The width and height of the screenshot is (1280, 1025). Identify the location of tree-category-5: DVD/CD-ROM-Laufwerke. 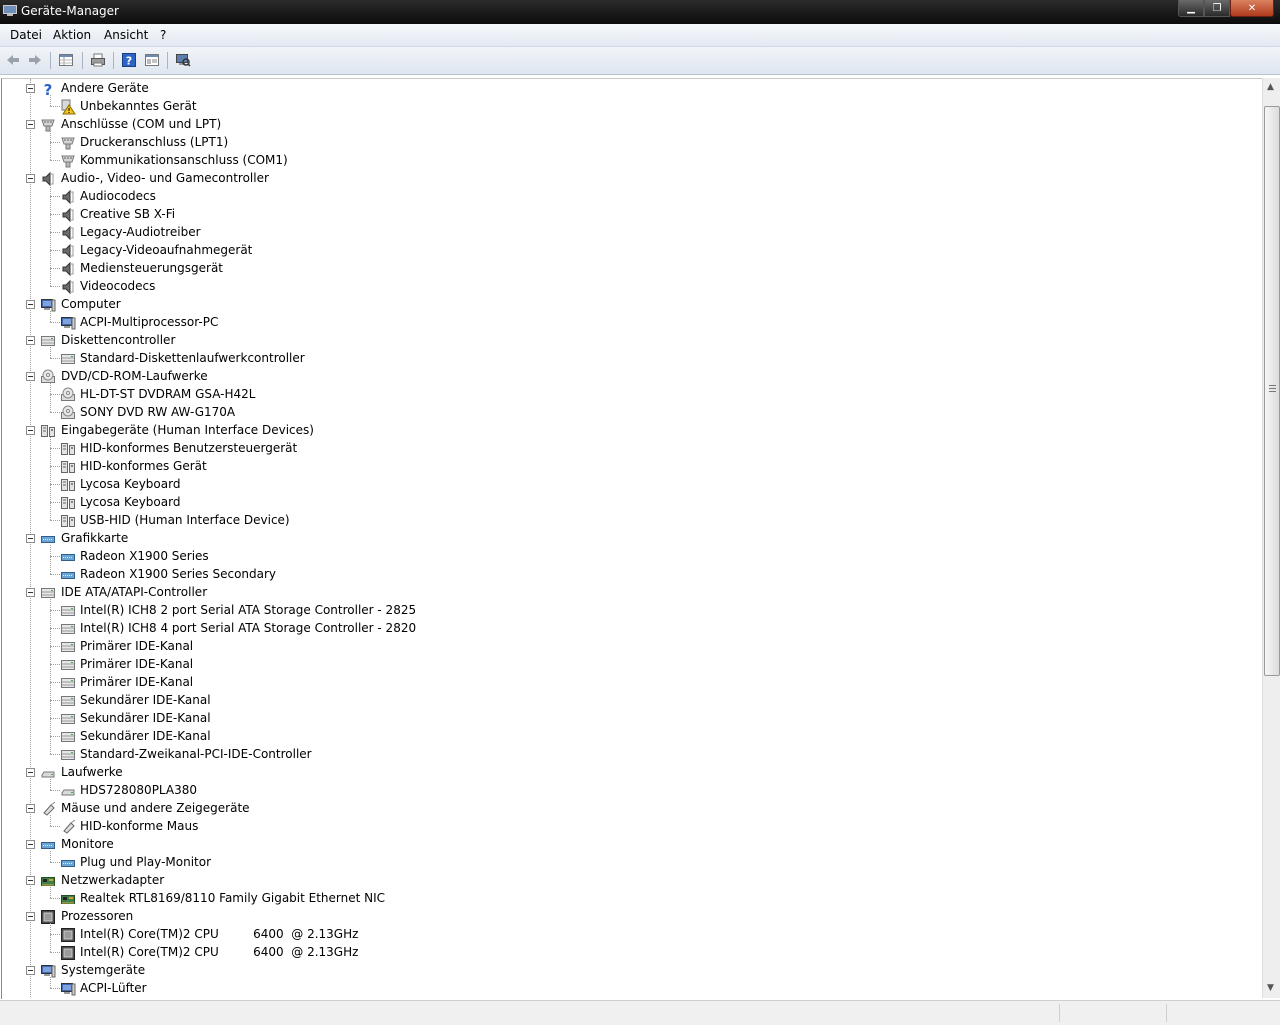
(302, 376).